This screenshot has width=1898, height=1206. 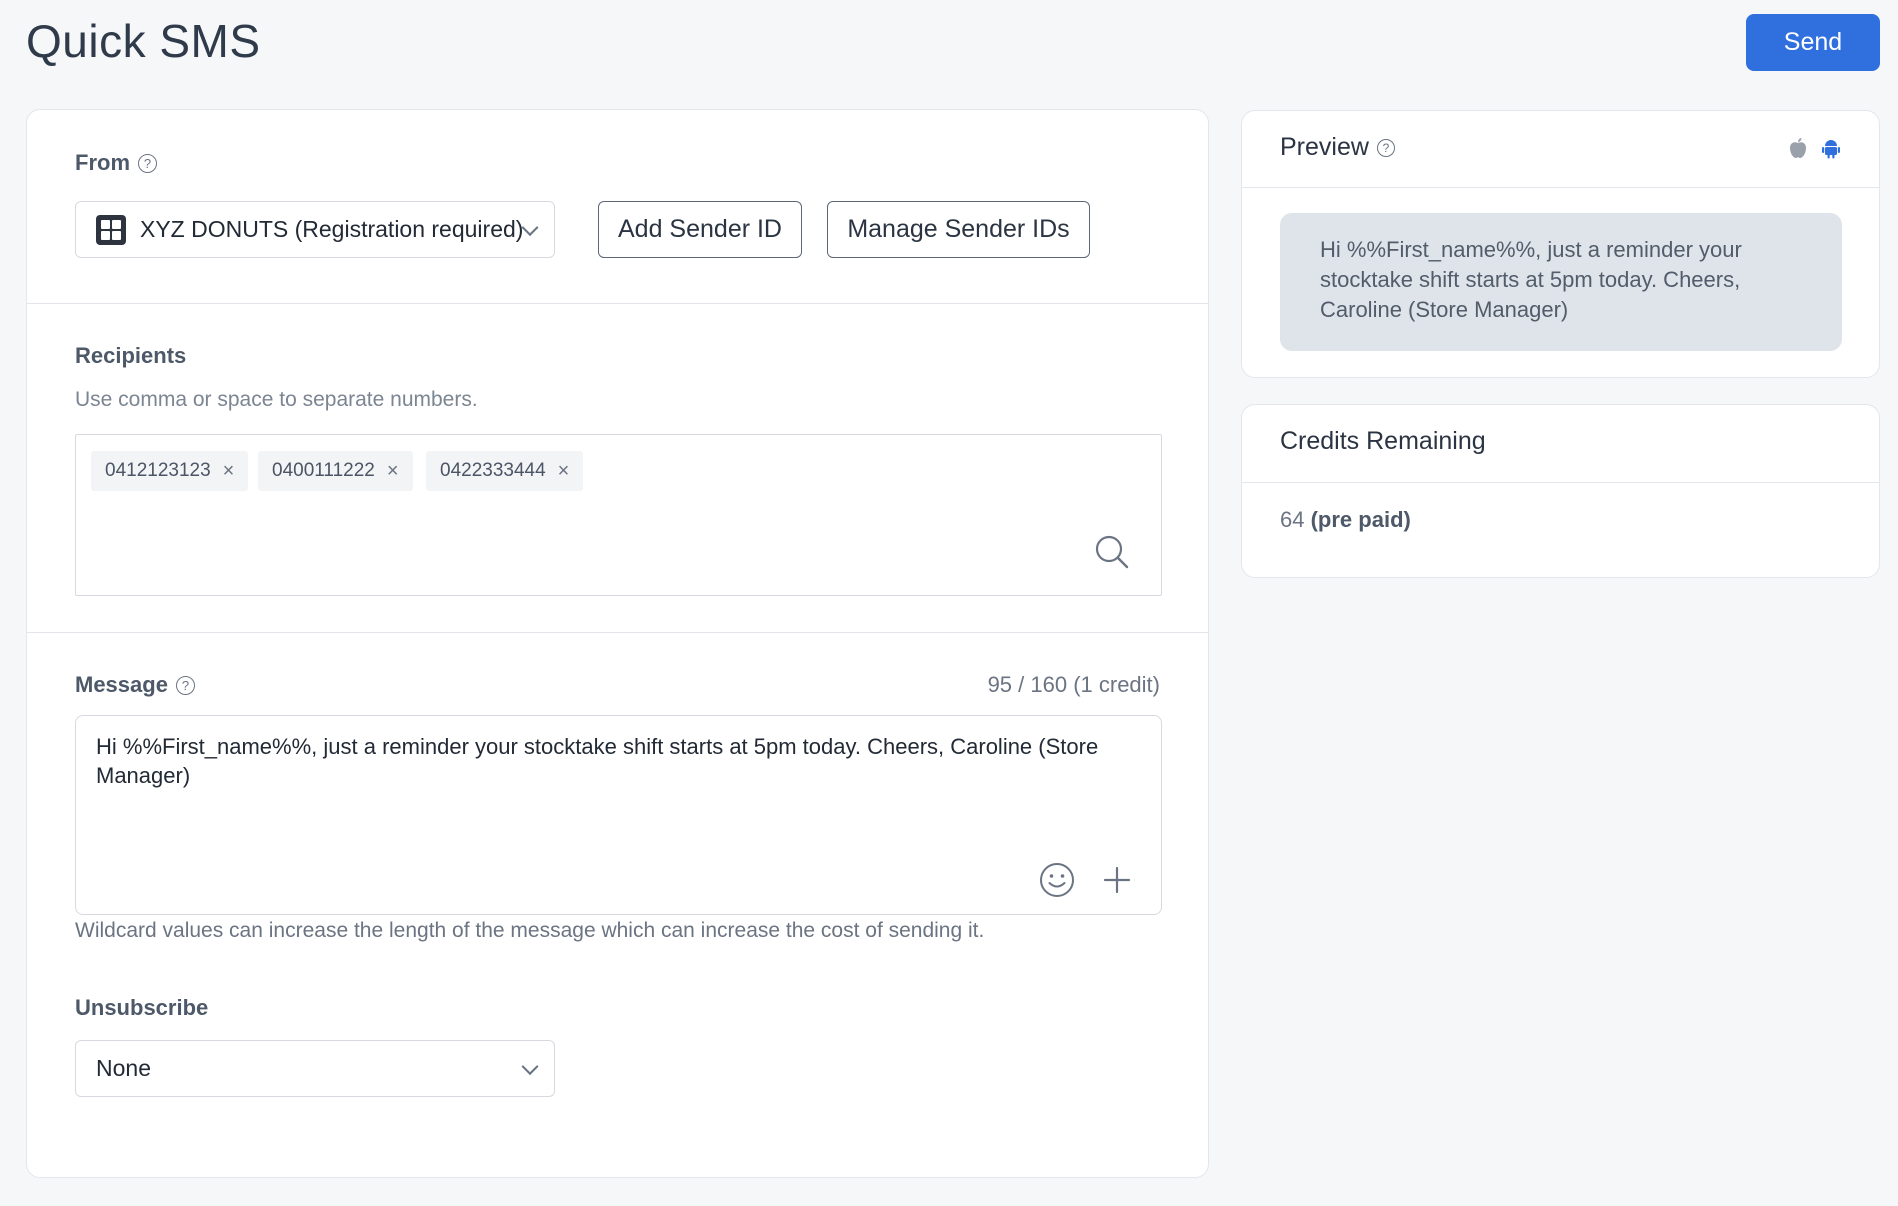 What do you see at coordinates (958, 229) in the screenshot?
I see `manage-sender-ids-button: Manage Sender IDs` at bounding box center [958, 229].